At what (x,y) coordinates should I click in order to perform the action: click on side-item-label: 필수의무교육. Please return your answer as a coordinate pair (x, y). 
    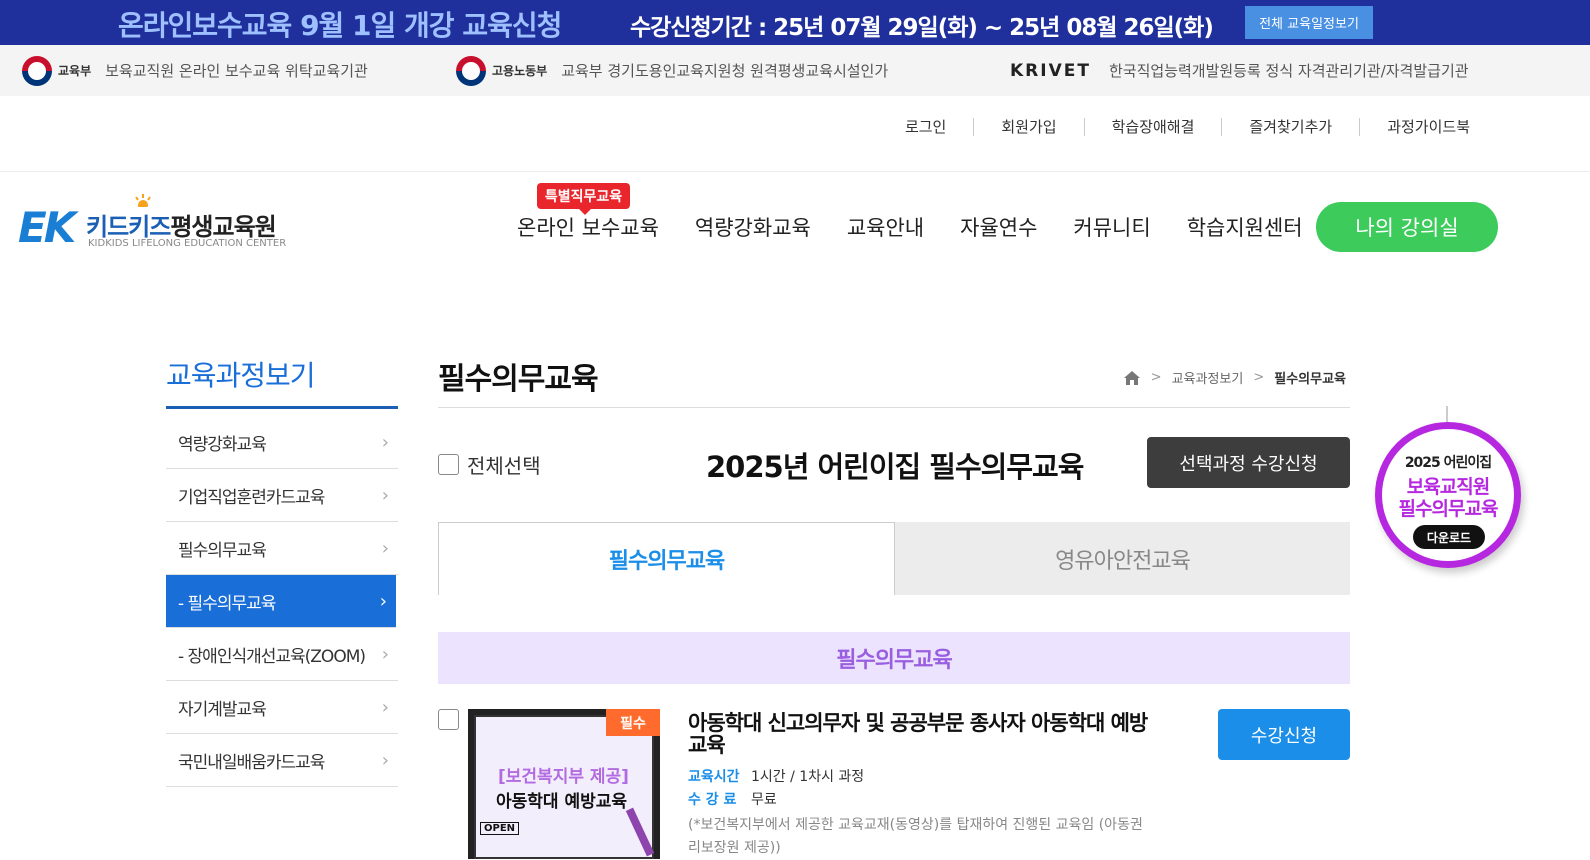
    Looking at the image, I should click on (222, 550).